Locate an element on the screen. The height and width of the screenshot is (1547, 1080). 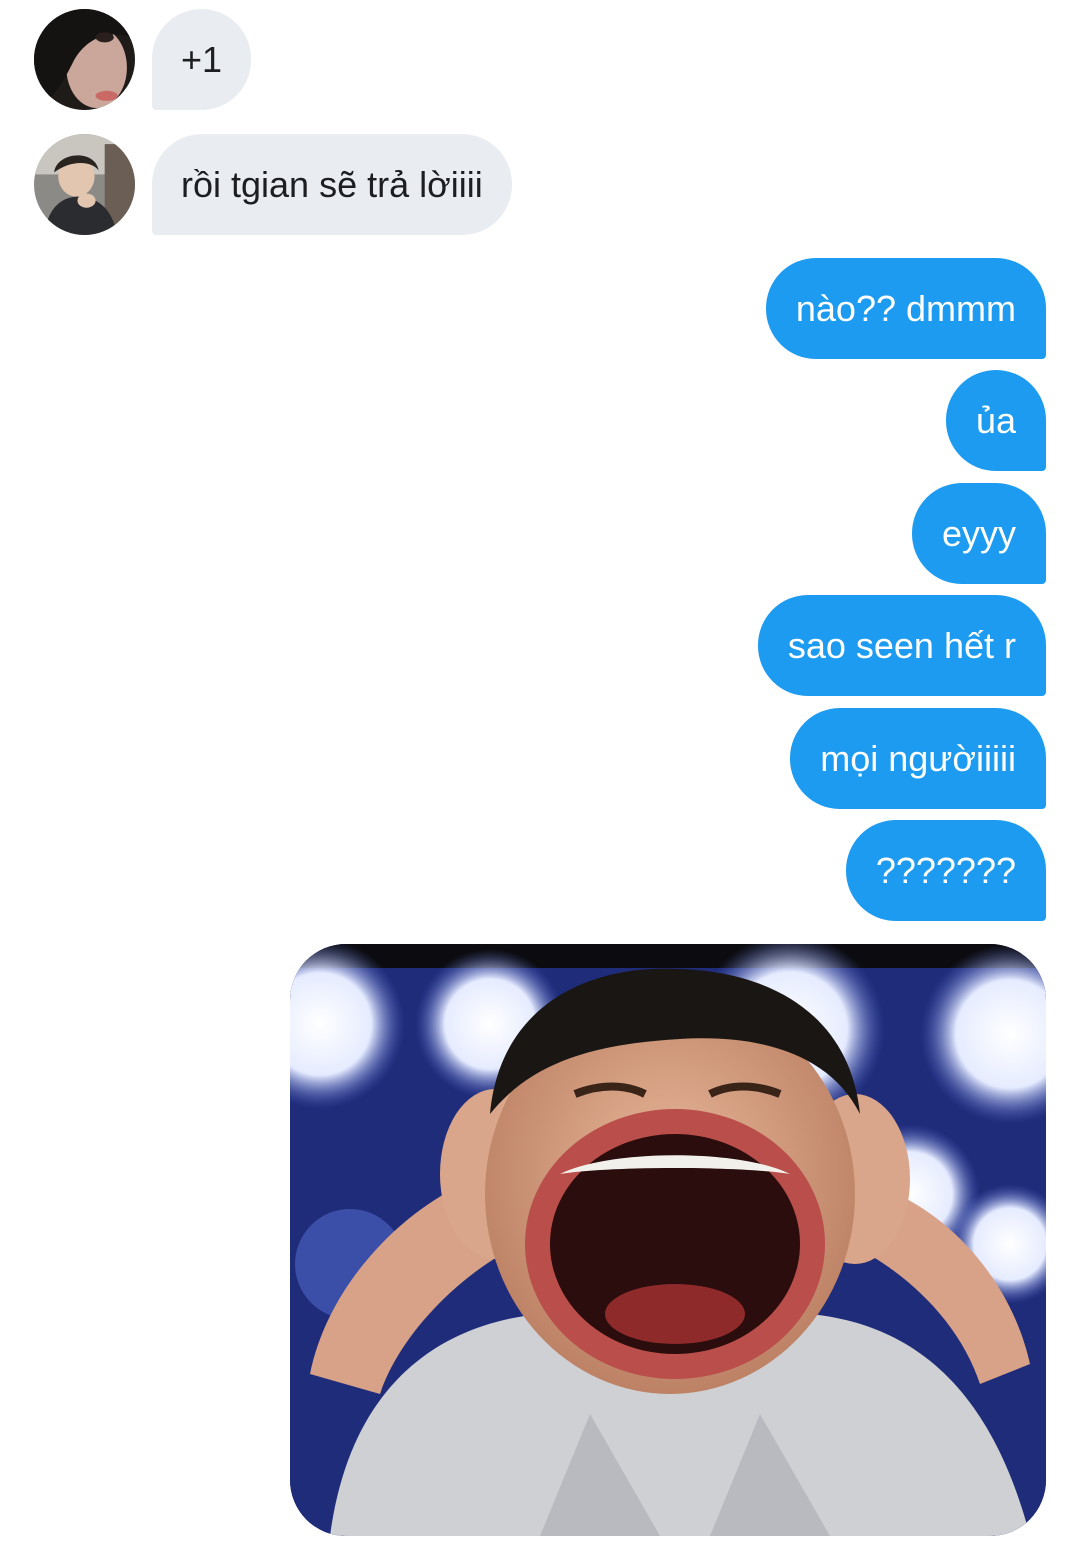
outgoing-message: mọi ngườiiiii is located at coordinates (918, 758).